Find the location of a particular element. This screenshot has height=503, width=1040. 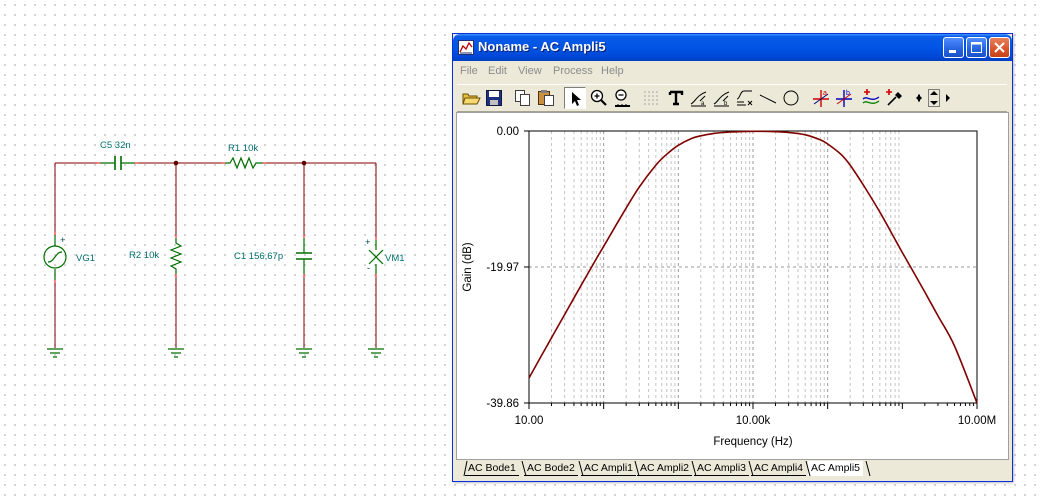

marker-b-icon: b is located at coordinates (844, 98).